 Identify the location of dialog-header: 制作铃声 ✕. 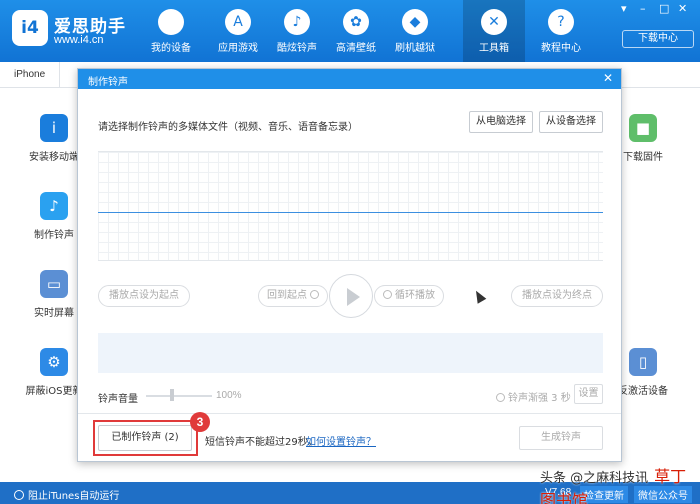
(349, 79).